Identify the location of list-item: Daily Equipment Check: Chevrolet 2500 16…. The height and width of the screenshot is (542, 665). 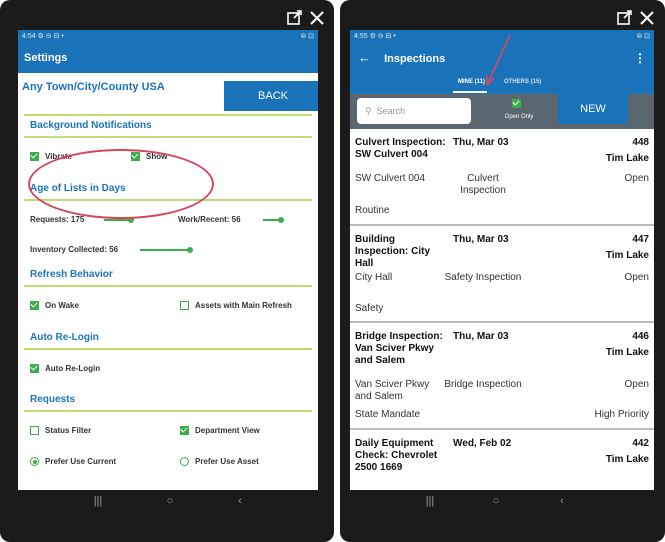
(502, 460).